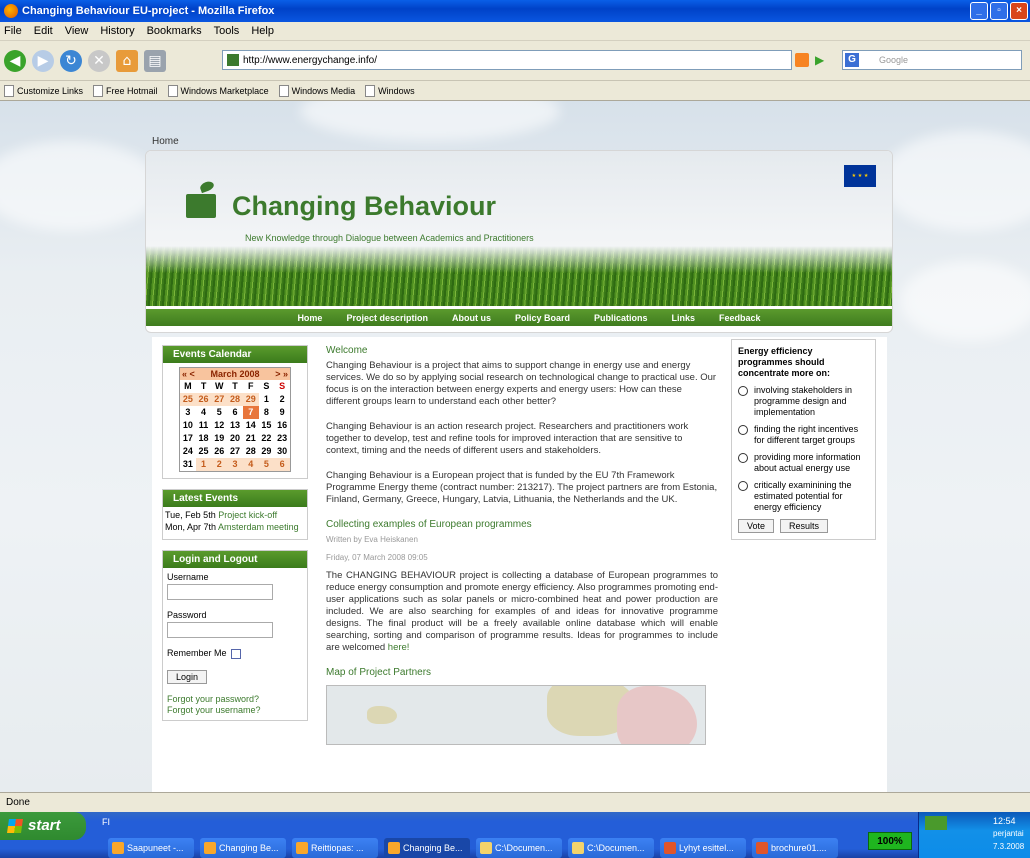 This screenshot has width=1030, height=858. Describe the element at coordinates (247, 515) in the screenshot. I see `event-link-kickoff: Project kick-off` at that location.